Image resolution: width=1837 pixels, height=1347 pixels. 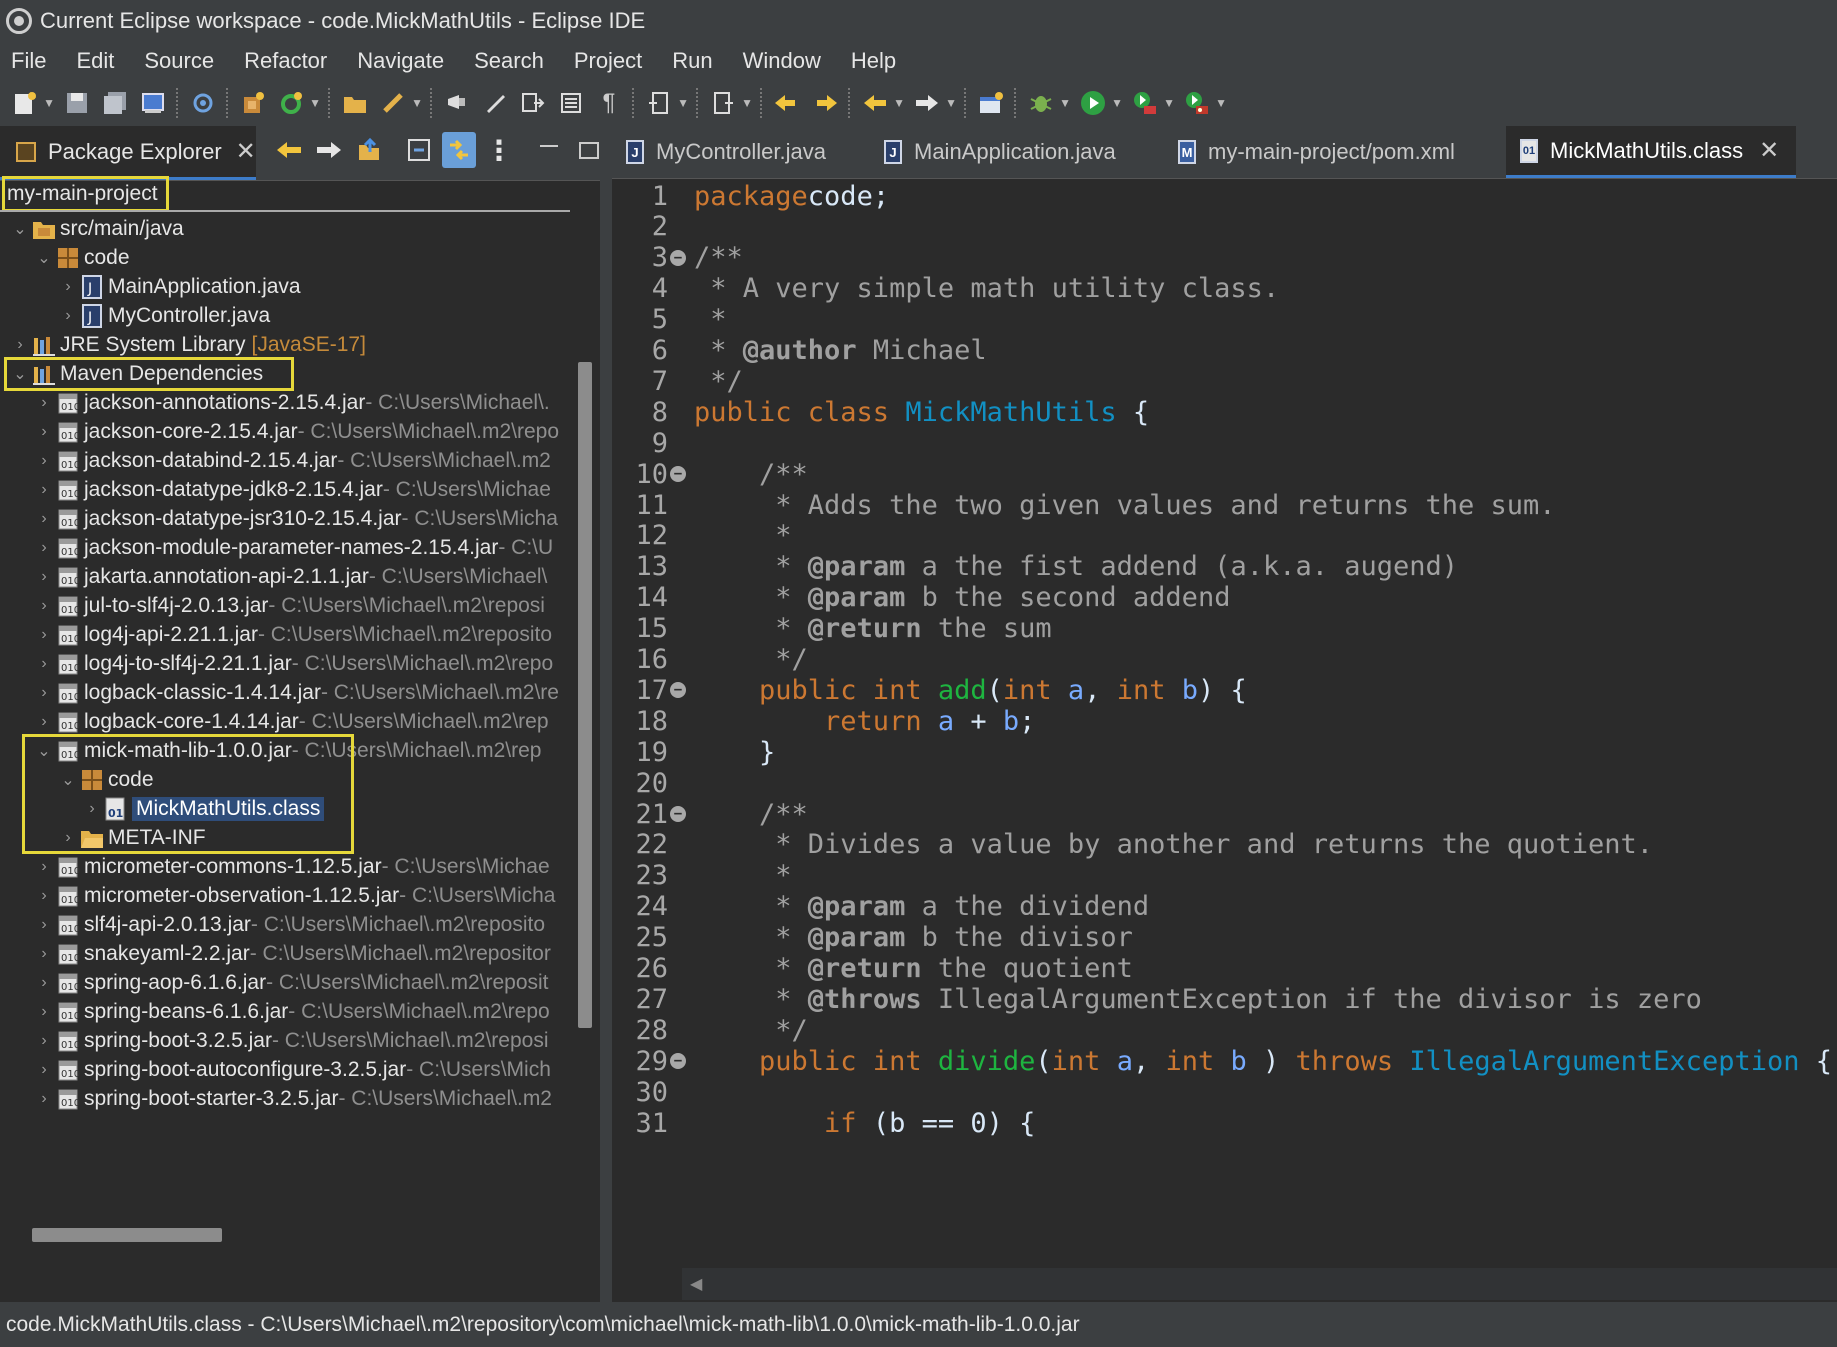 I want to click on sash, so click(x=606, y=714).